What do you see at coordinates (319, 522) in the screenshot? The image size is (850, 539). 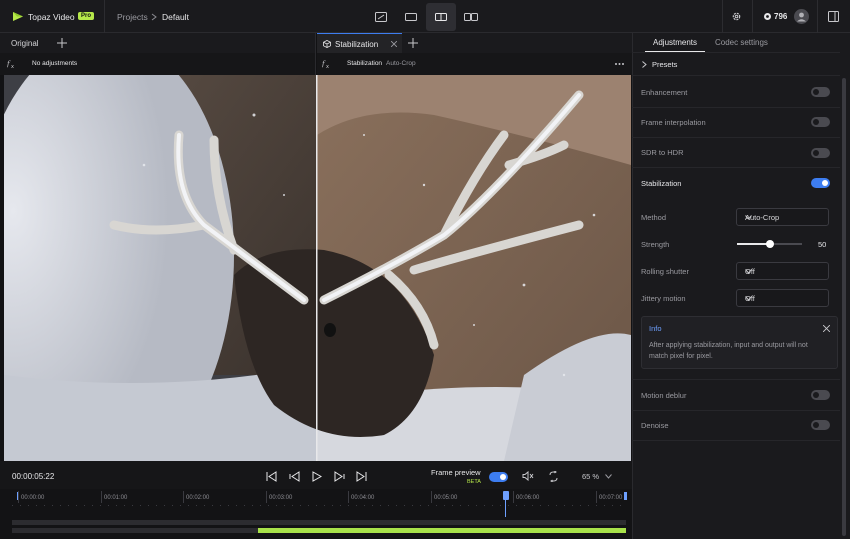 I see `original-track` at bounding box center [319, 522].